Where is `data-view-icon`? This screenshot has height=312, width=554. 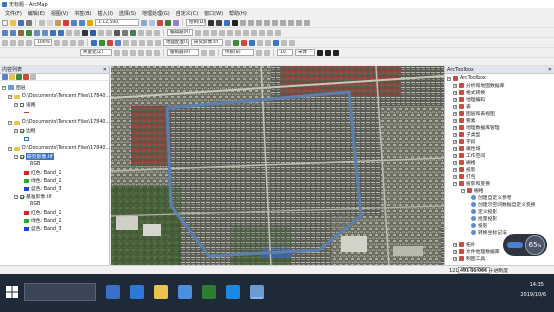
data-view-icon is located at coordinates (291, 22).